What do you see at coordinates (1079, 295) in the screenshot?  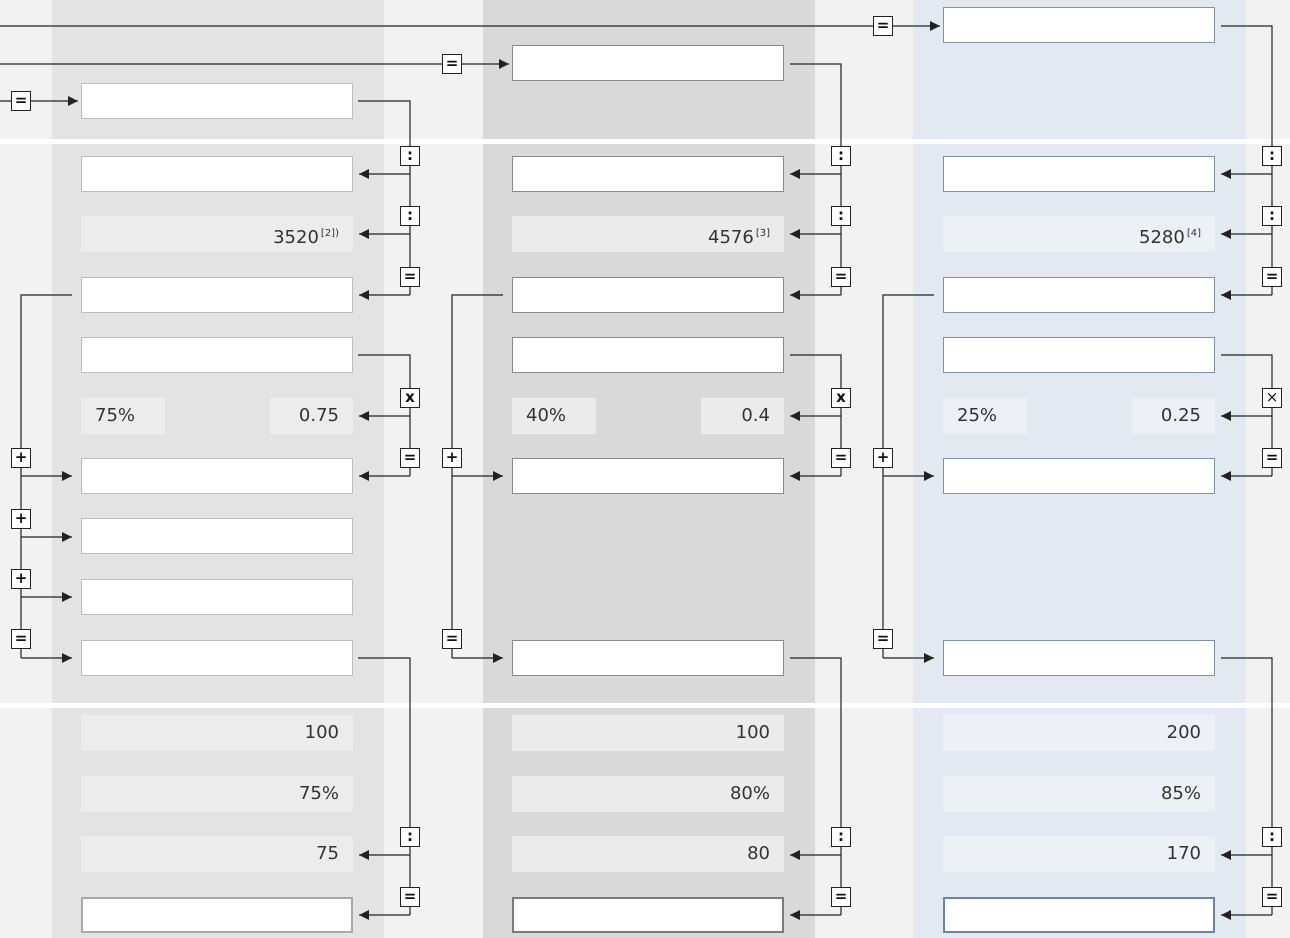 I see `col3-input-result` at bounding box center [1079, 295].